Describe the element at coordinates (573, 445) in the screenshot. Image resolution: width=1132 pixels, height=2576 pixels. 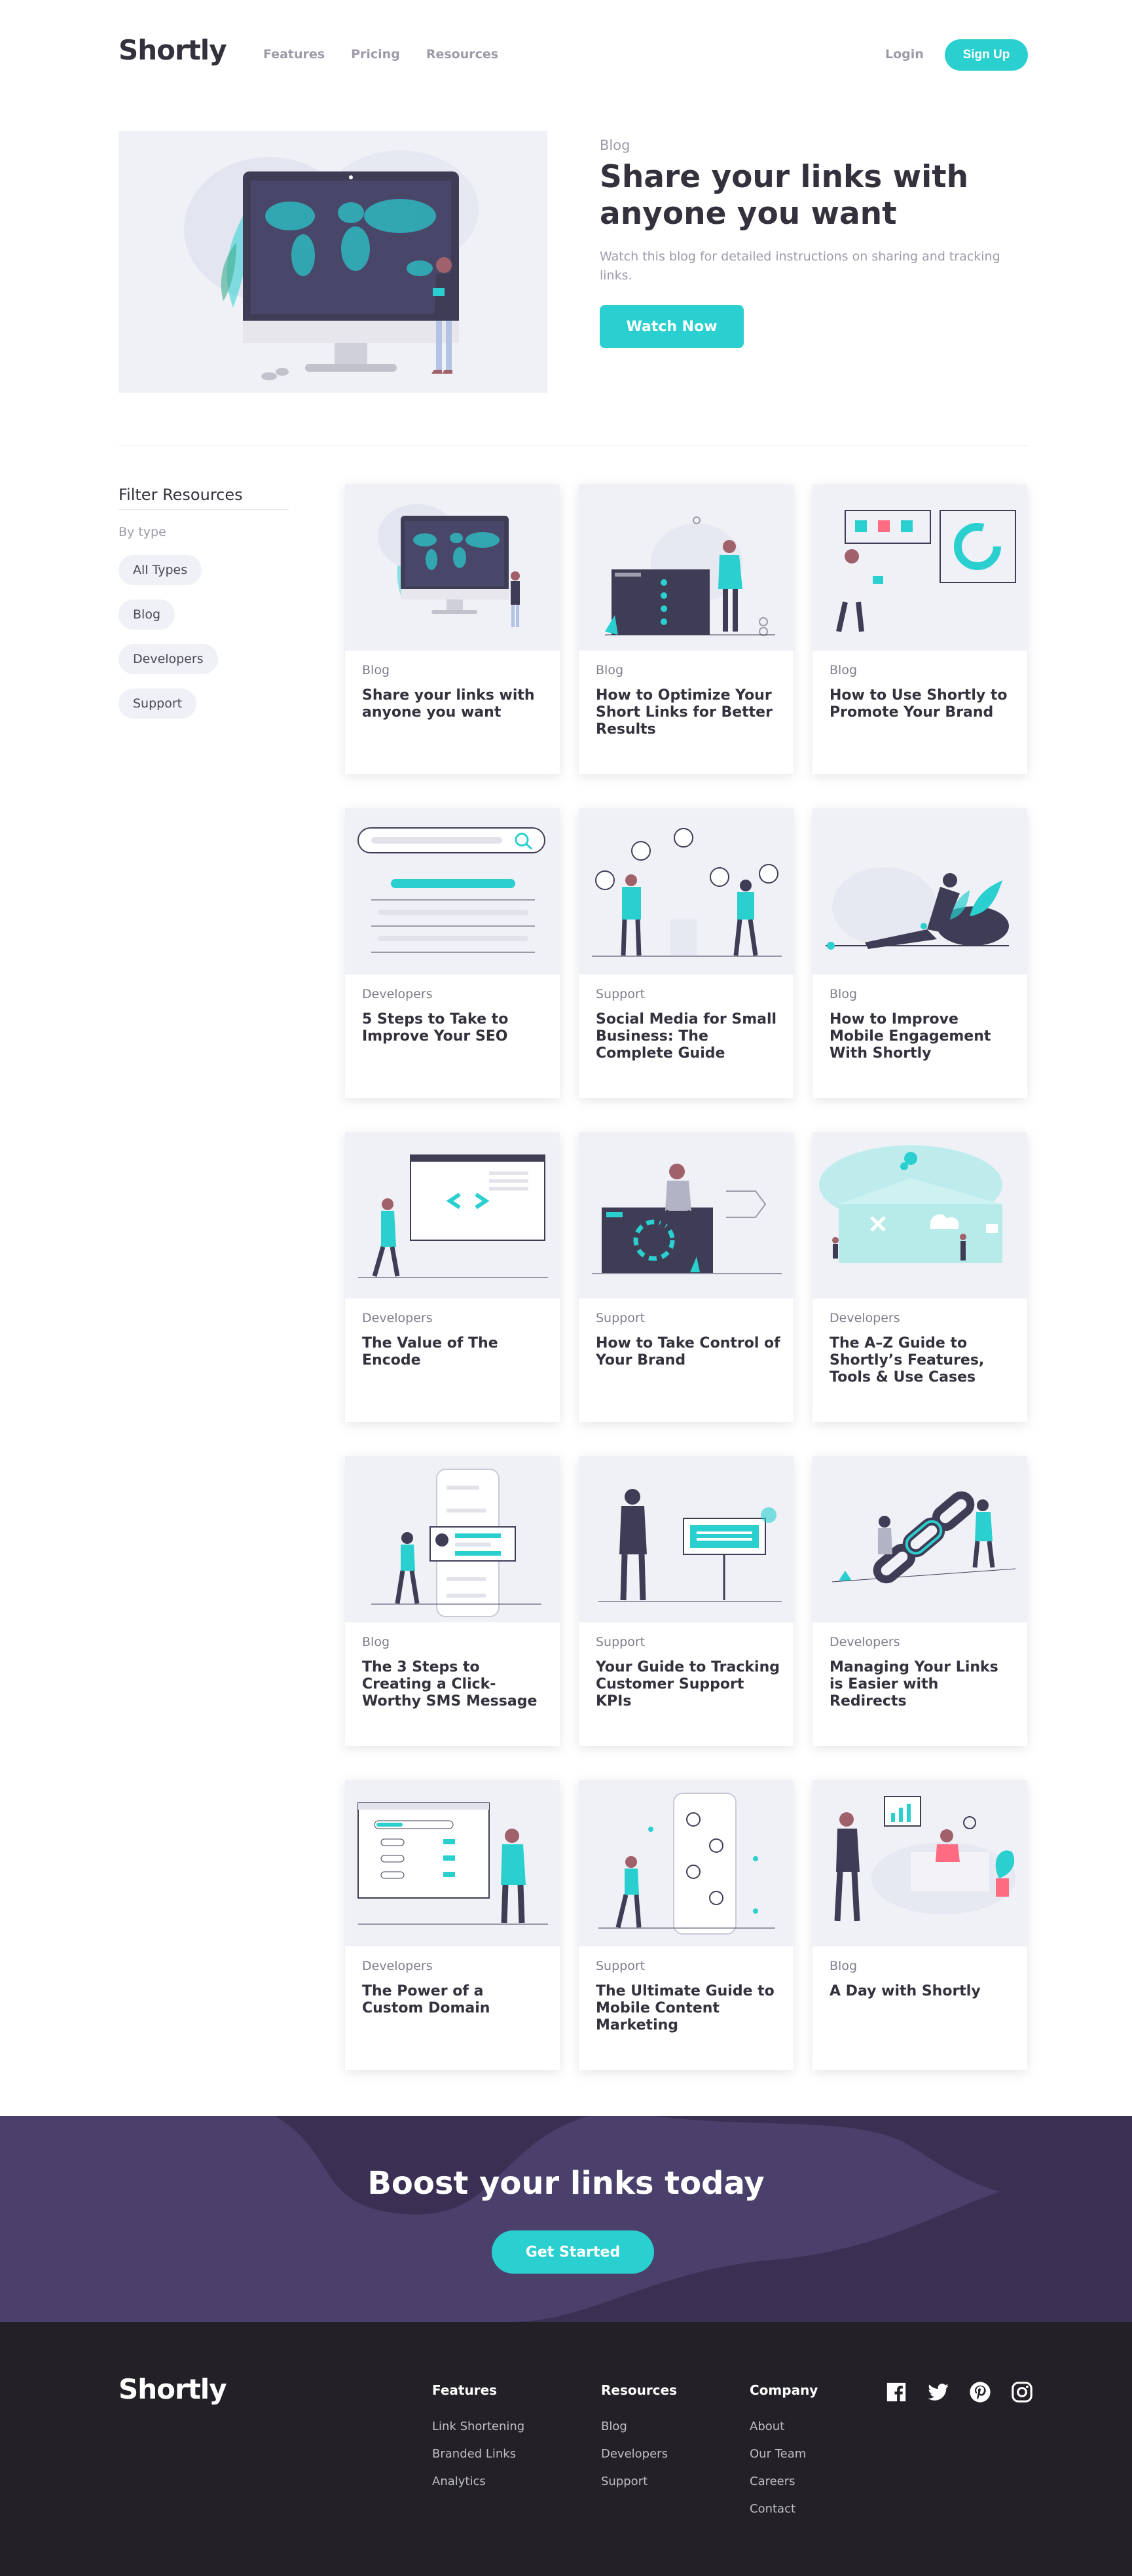
I see `section-divider` at that location.